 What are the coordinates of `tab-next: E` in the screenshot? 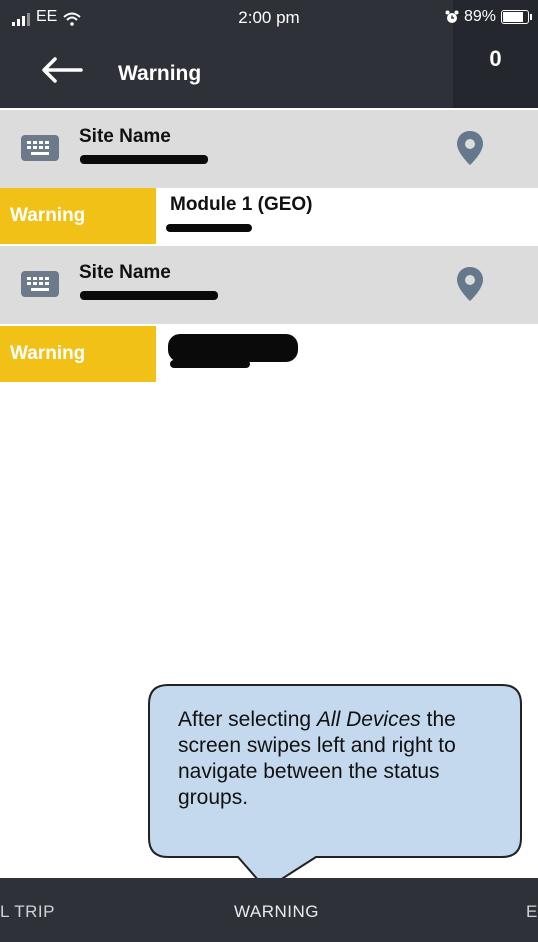 It's located at (532, 912).